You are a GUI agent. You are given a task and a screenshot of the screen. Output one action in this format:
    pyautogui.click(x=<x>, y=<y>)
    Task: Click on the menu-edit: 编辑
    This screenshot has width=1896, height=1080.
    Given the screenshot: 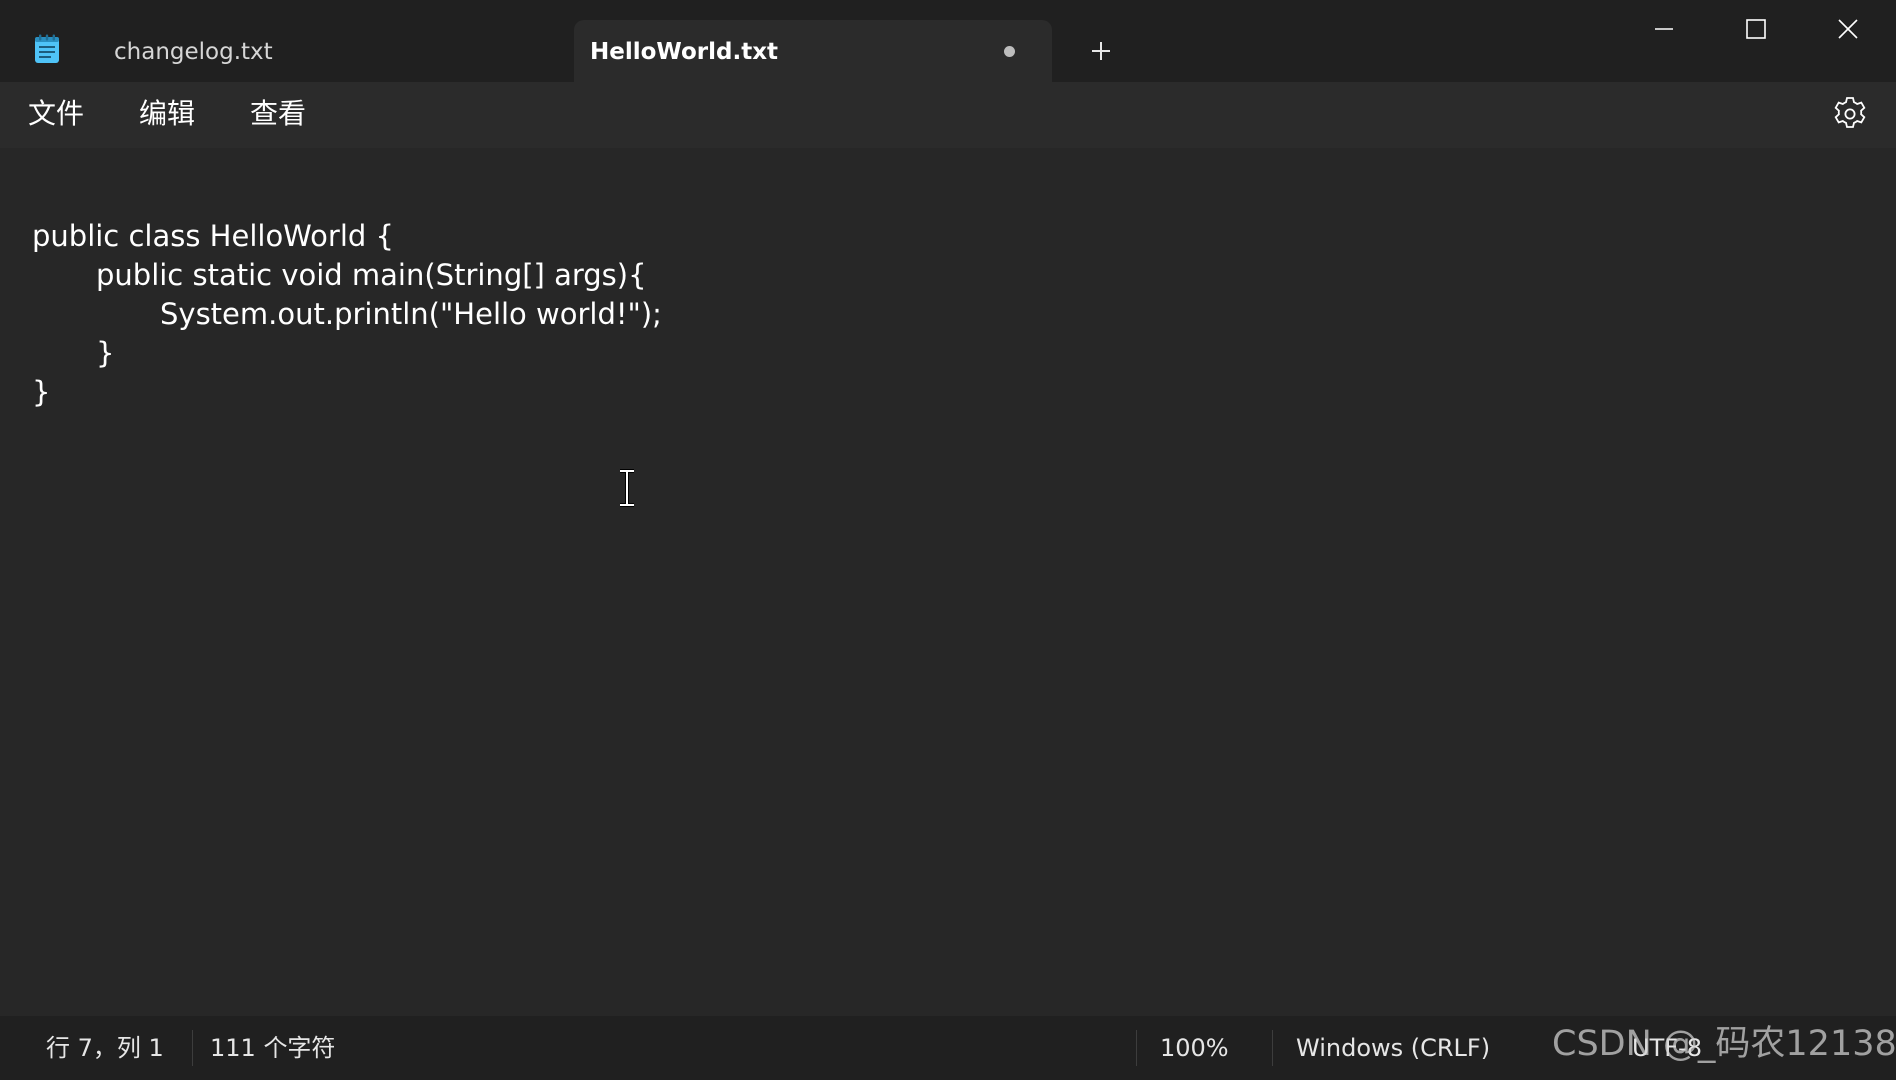 What is the action you would take?
    pyautogui.click(x=167, y=114)
    